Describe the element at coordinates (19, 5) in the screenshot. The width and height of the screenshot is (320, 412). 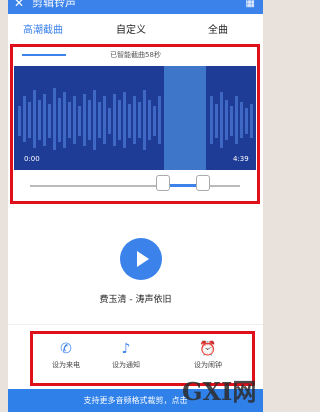
I see `back-arrow-icon: ✕` at that location.